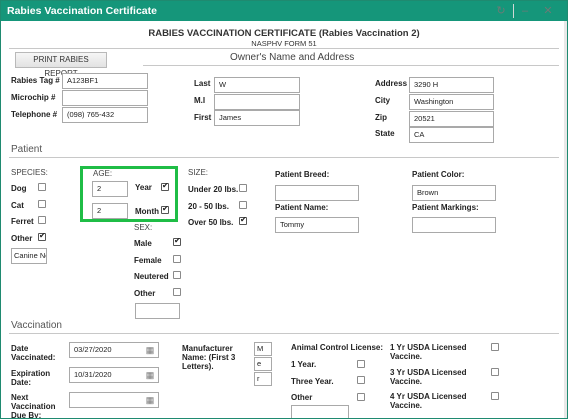 The image size is (568, 419). I want to click on first-name-label: First, so click(203, 117).